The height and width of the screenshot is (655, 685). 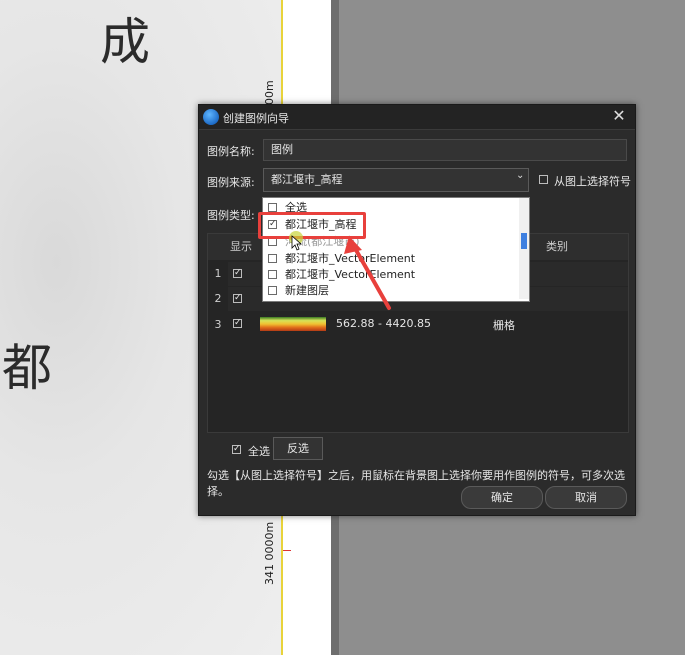 What do you see at coordinates (231, 215) in the screenshot?
I see `legend-type-label: 图例类型:` at bounding box center [231, 215].